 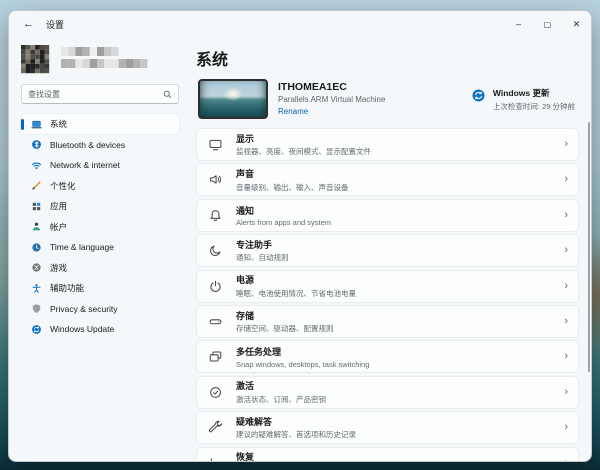 What do you see at coordinates (296, 293) in the screenshot?
I see `row-subtitle: 睡眠、电池使用情况、节省电池电量` at bounding box center [296, 293].